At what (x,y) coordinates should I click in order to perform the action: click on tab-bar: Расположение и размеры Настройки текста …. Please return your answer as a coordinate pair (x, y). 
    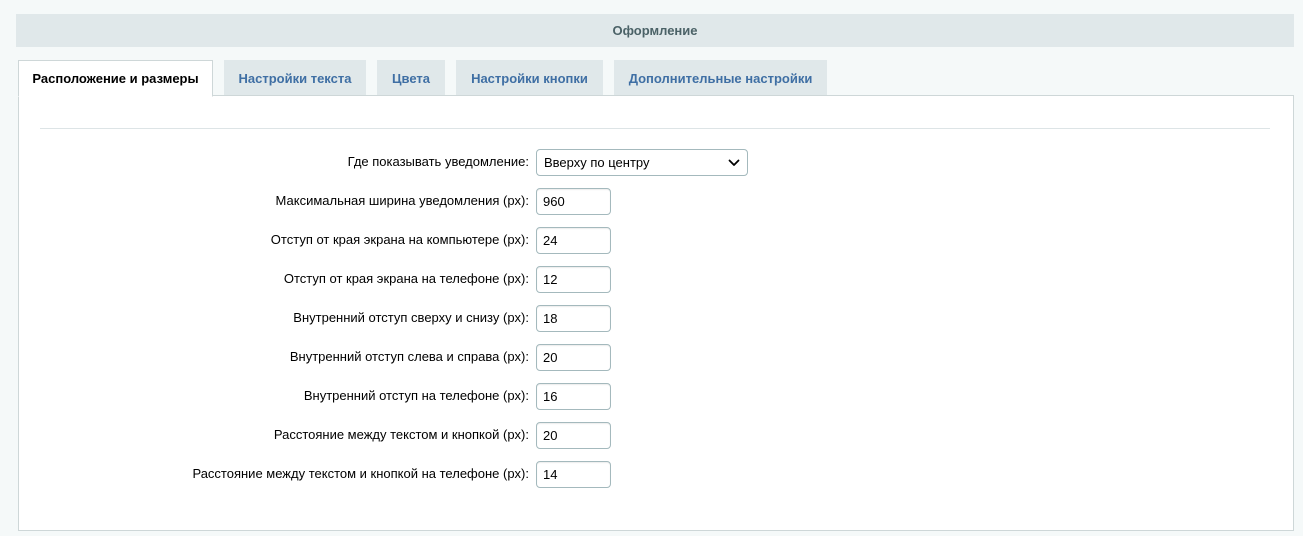
    Looking at the image, I should click on (656, 78).